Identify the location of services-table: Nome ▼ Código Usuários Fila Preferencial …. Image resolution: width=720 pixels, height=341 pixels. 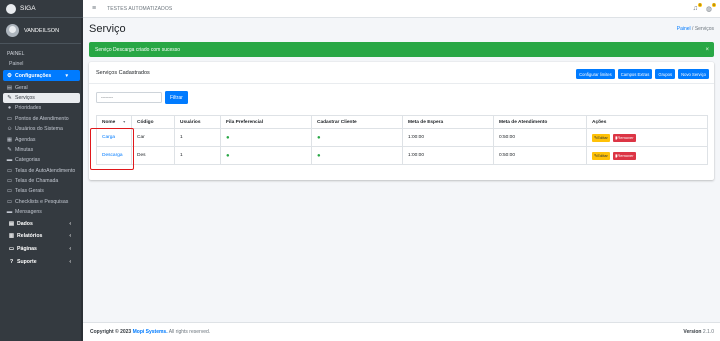
(402, 140).